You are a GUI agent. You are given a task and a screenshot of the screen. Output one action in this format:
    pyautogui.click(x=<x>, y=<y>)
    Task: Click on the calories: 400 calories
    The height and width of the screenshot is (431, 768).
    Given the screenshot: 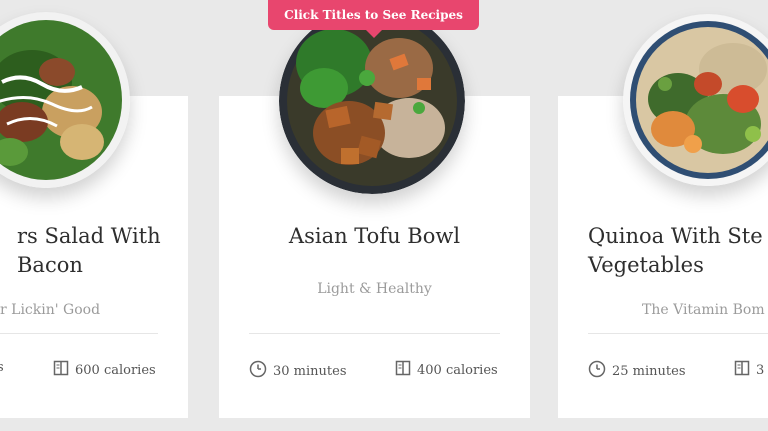 What is the action you would take?
    pyautogui.click(x=446, y=370)
    